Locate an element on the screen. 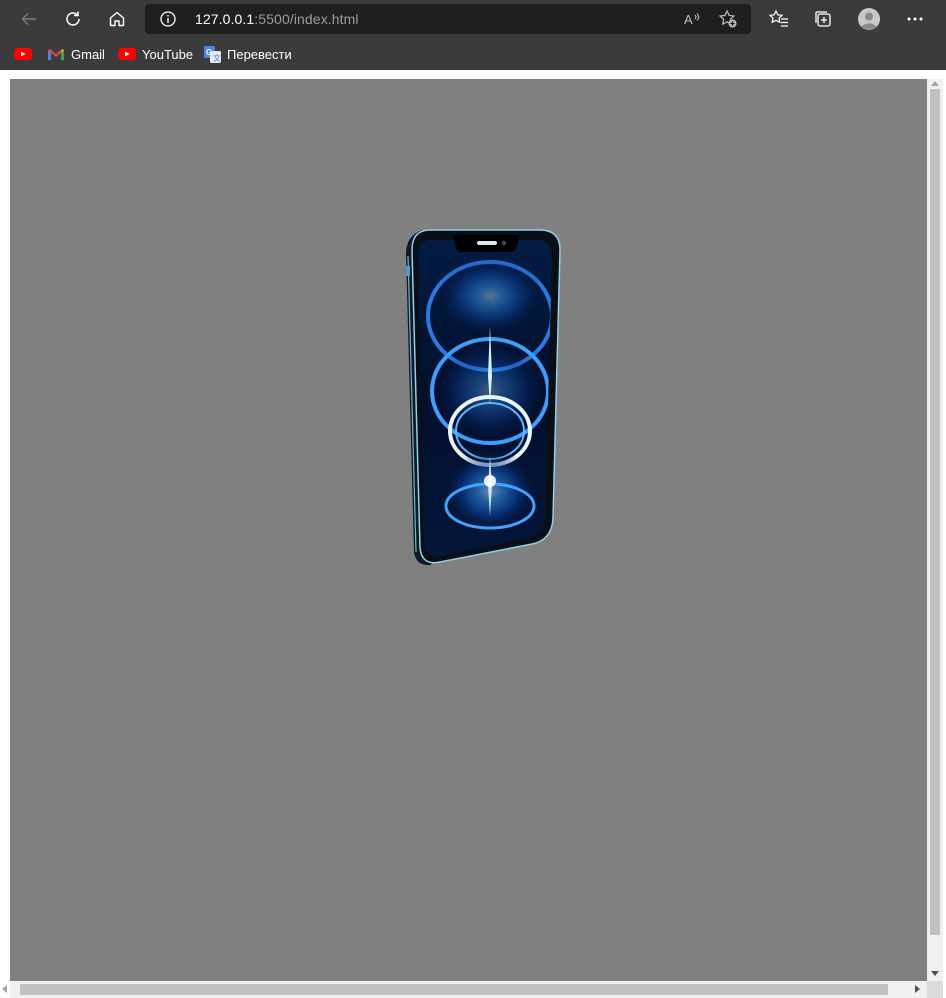  add-favorite-button is located at coordinates (728, 21).